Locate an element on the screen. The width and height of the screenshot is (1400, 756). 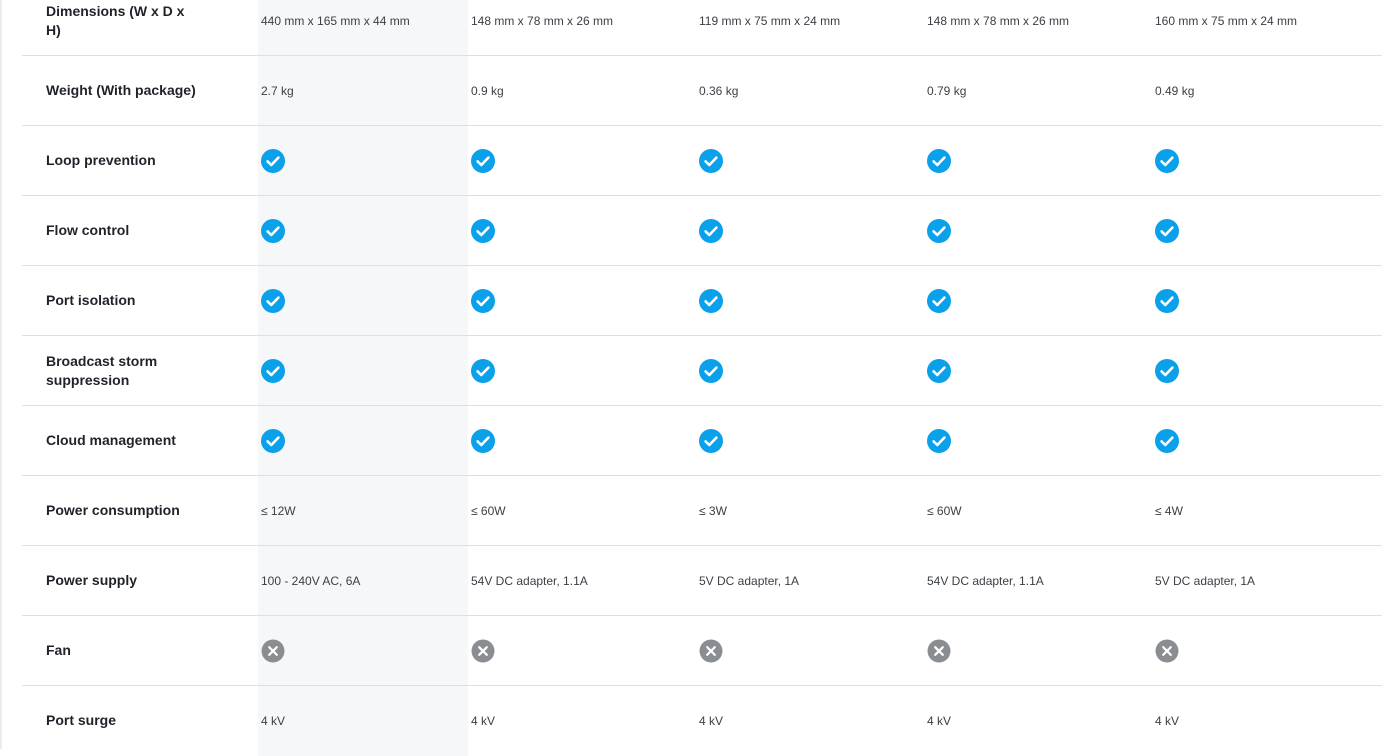
table-cell: 0.79 kg is located at coordinates (947, 90).